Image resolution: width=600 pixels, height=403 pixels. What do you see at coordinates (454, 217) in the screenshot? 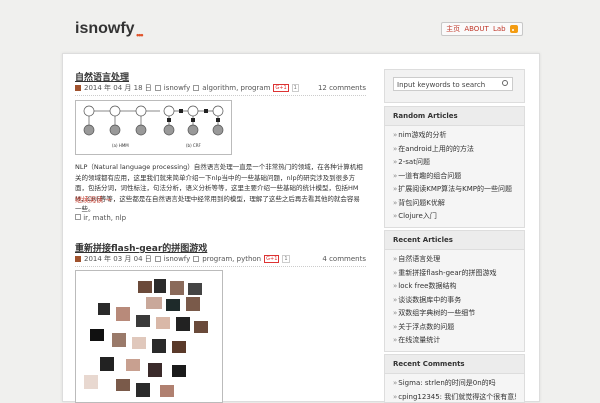
I see `list-item: Clojure入门` at bounding box center [454, 217].